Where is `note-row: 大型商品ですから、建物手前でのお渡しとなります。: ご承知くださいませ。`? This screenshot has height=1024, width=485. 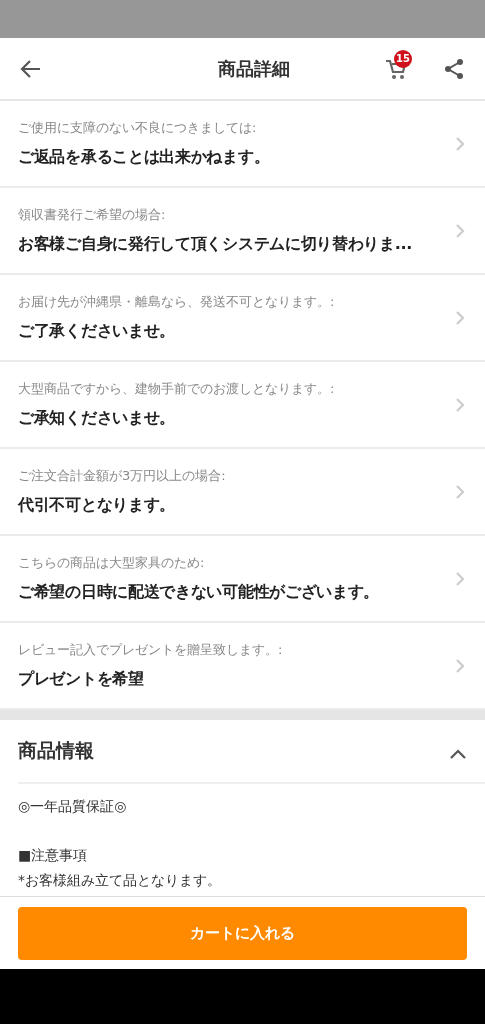 note-row: 大型商品ですから、建物手前でのお渡しとなります。: ご承知くださいませ。 is located at coordinates (242, 405).